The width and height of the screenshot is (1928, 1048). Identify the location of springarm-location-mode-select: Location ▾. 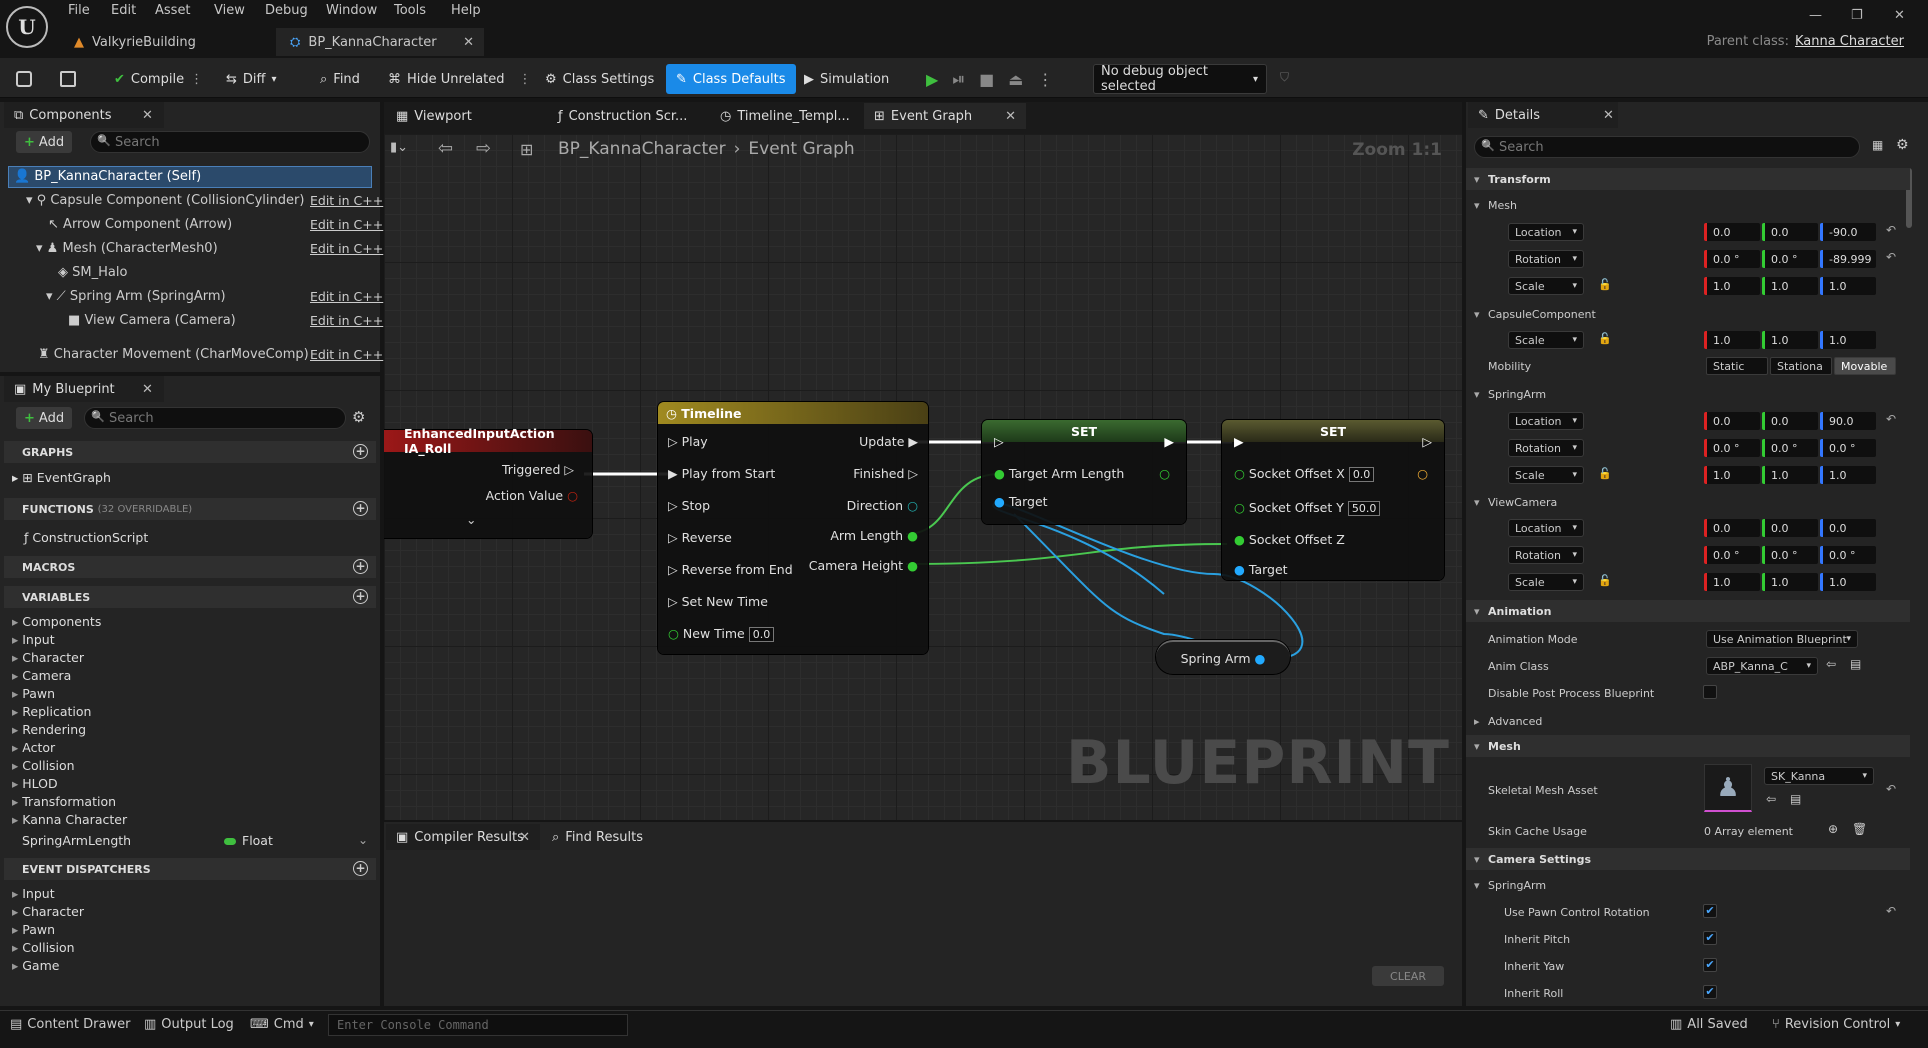
(1546, 421).